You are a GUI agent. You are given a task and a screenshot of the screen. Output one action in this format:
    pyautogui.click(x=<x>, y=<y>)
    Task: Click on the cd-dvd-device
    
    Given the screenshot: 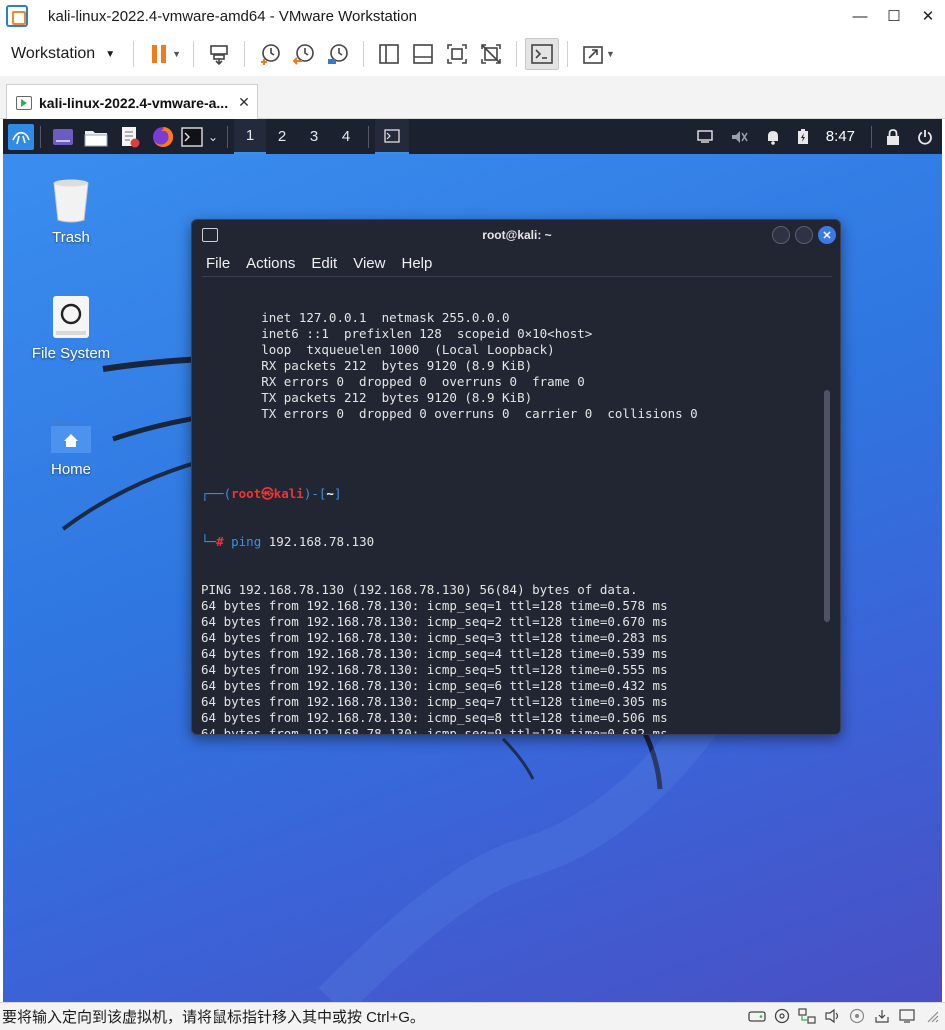 What is the action you would take?
    pyautogui.click(x=782, y=1016)
    